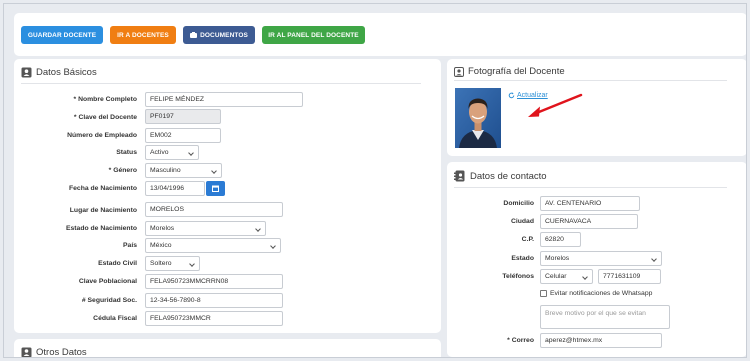 The width and height of the screenshot is (750, 361). I want to click on empleado-input: EM002, so click(183, 135).